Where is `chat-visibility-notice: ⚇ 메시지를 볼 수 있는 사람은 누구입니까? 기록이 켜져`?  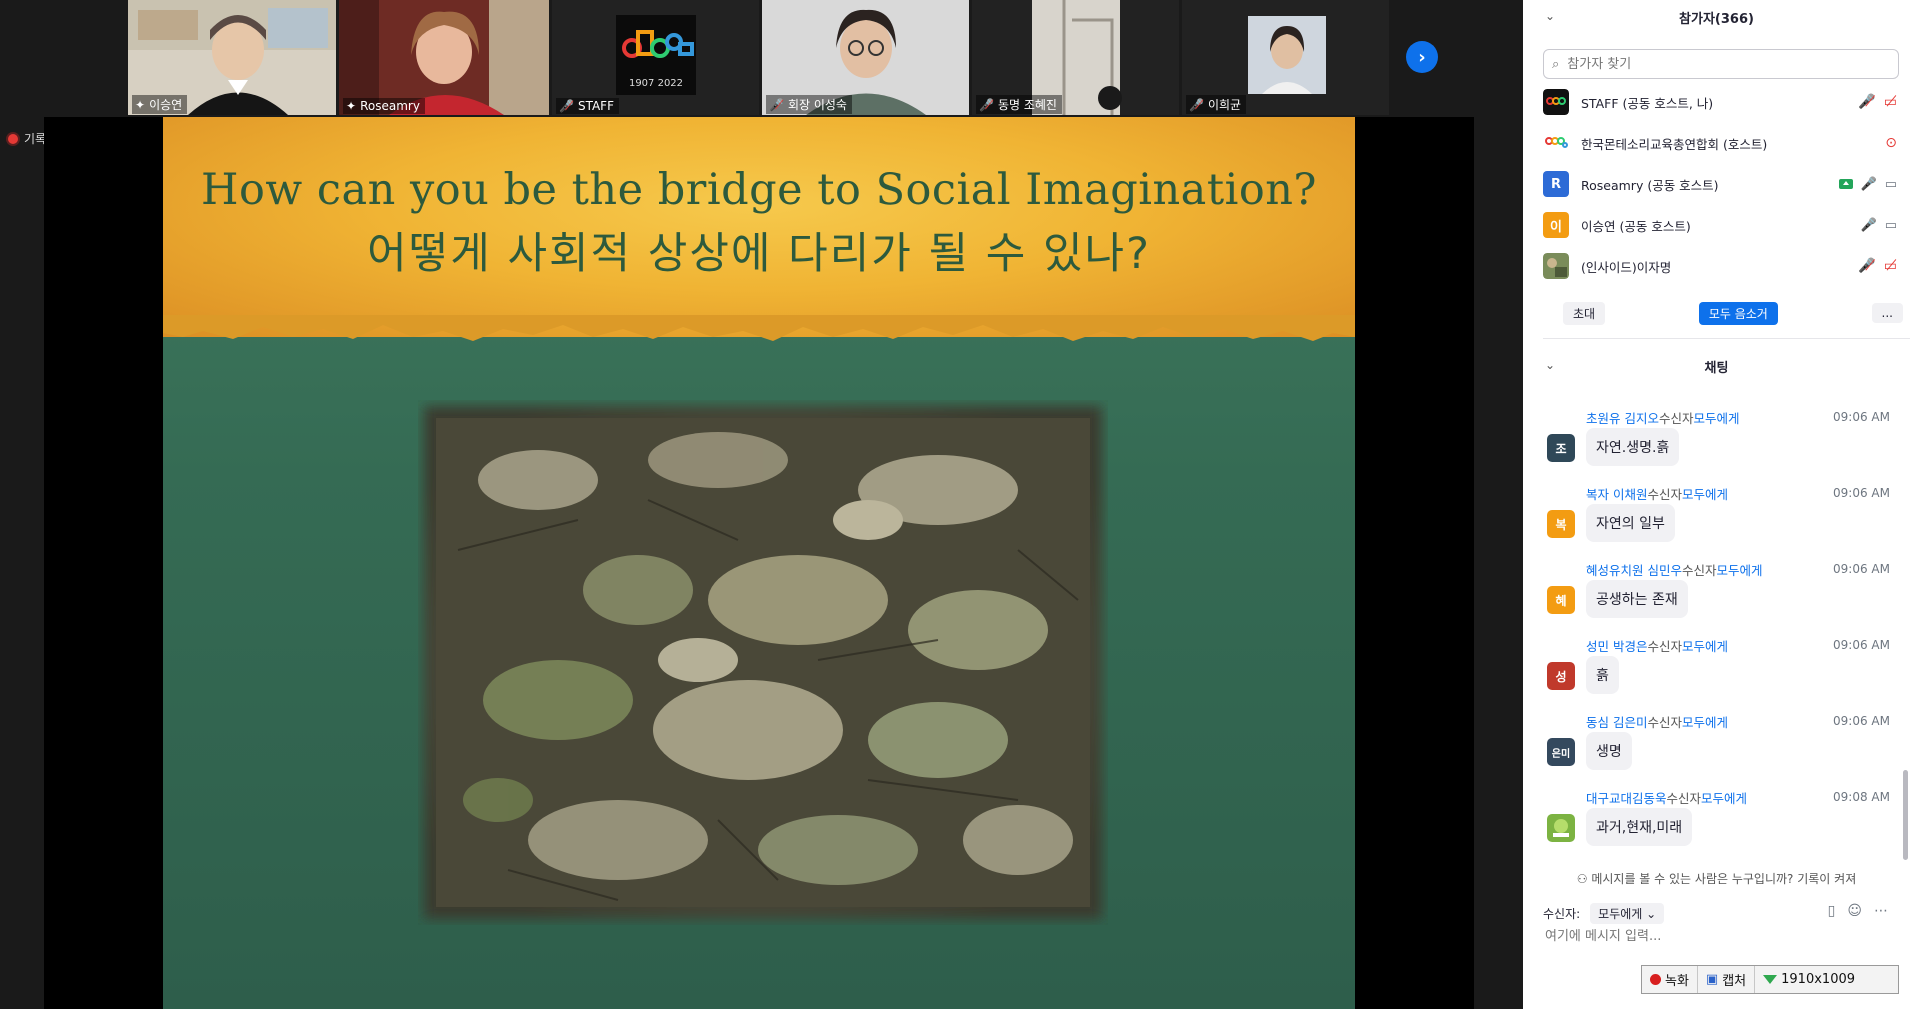 chat-visibility-notice: ⚇ 메시지를 볼 수 있는 사람은 누구입니까? 기록이 켜져 is located at coordinates (1716, 878).